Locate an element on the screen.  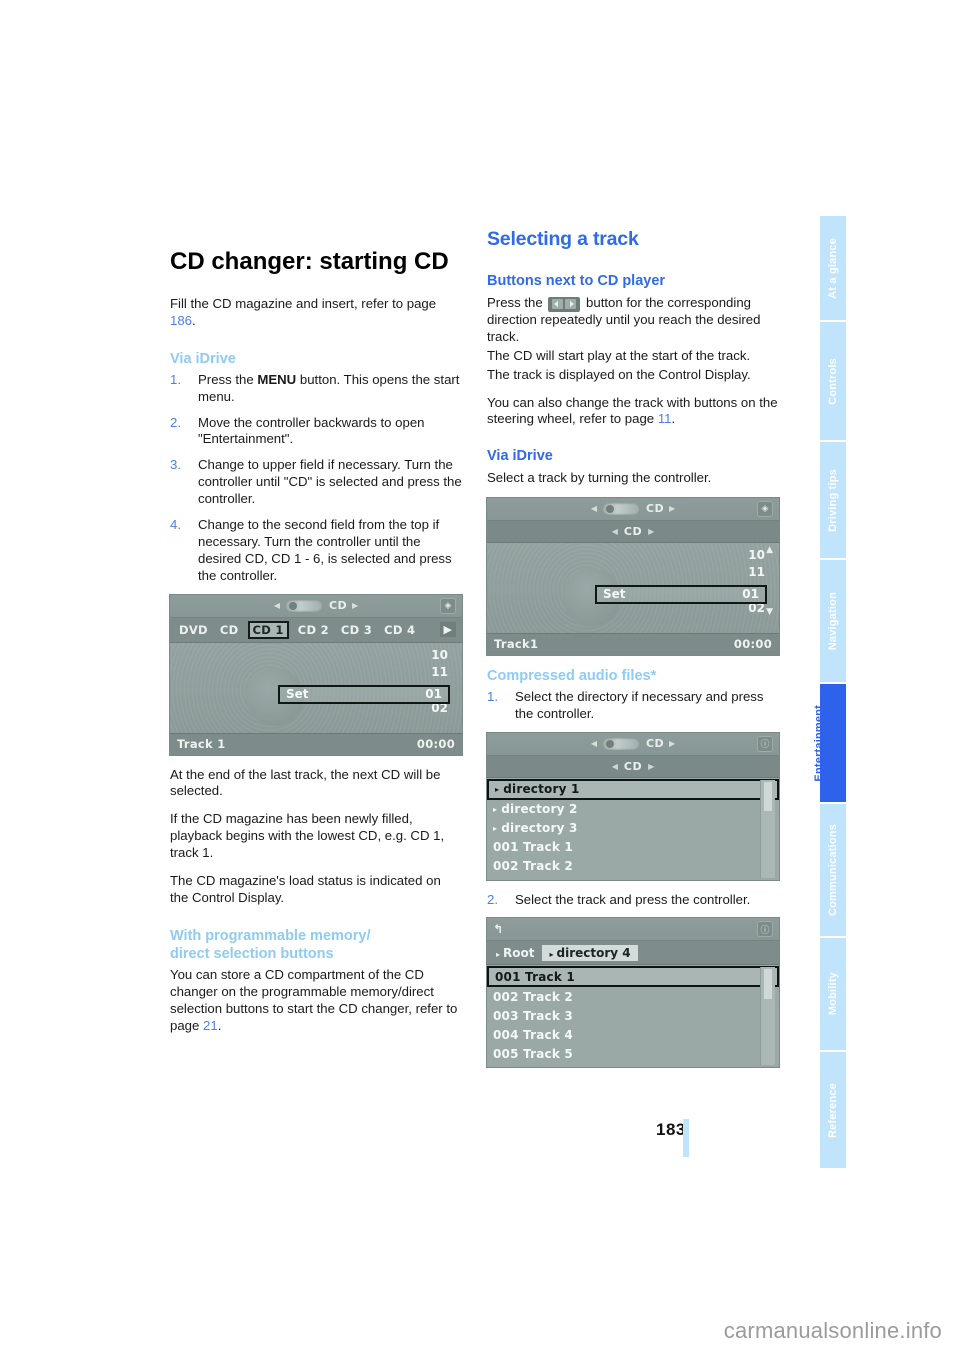
sidebar-item-label: Driving tips is located at coordinates (832, 500).